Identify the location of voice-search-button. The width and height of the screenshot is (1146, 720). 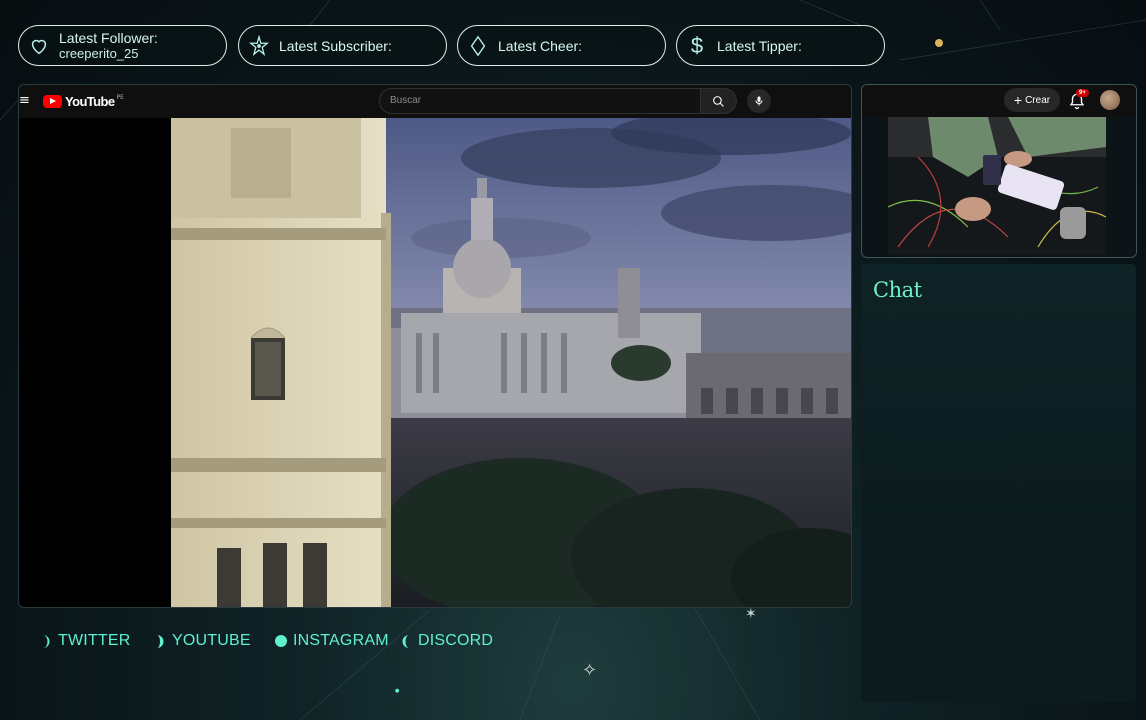
(759, 101).